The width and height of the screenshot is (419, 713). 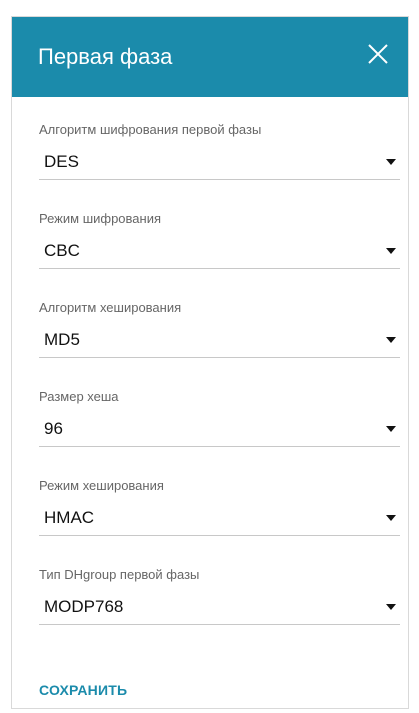 What do you see at coordinates (62, 339) in the screenshot?
I see `select-value: MD5` at bounding box center [62, 339].